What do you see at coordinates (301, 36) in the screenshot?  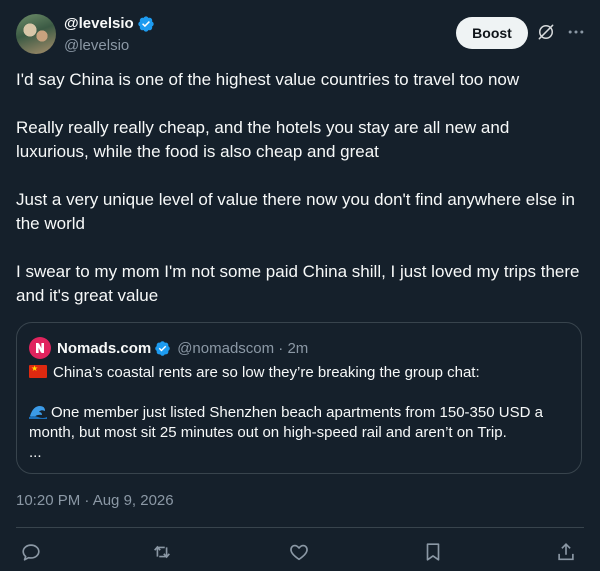 I see `tweet-header: @levelsio @levelsio Boost` at bounding box center [301, 36].